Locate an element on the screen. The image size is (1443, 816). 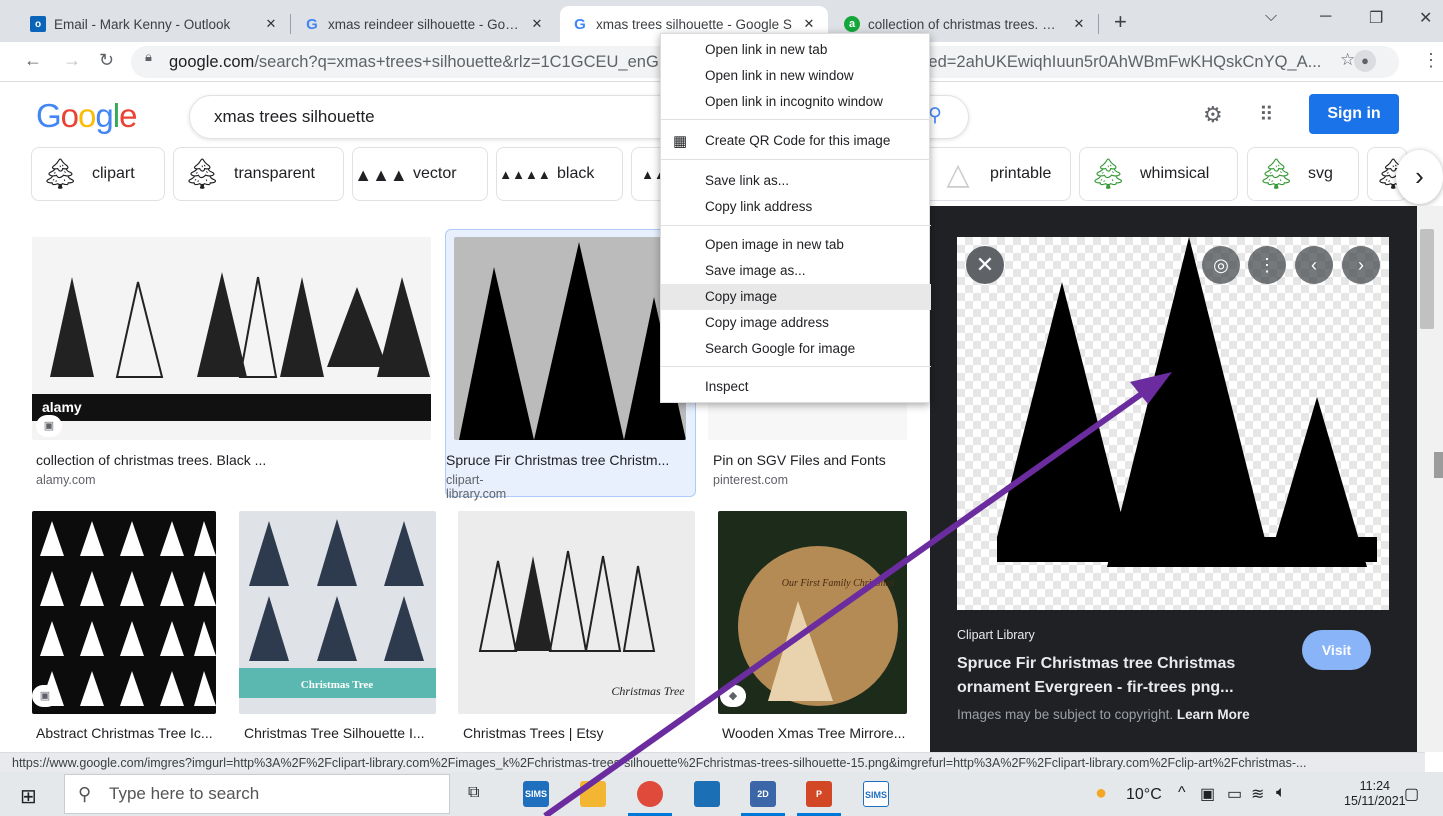
result-source: alamy.com is located at coordinates (66, 480).